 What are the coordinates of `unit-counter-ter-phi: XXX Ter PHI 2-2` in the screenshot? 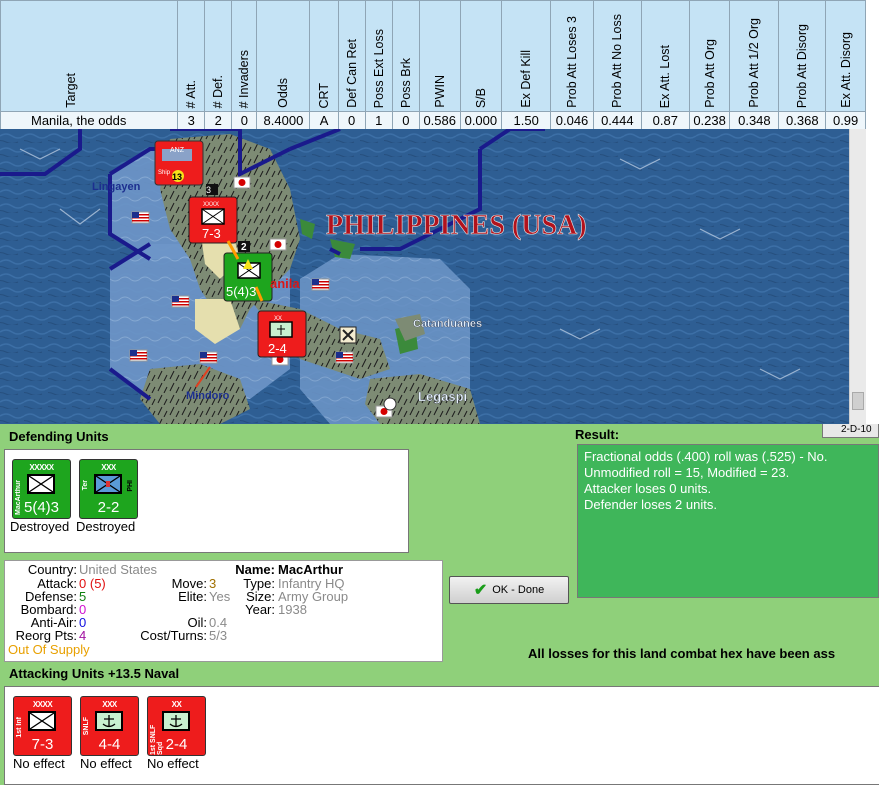 It's located at (108, 489).